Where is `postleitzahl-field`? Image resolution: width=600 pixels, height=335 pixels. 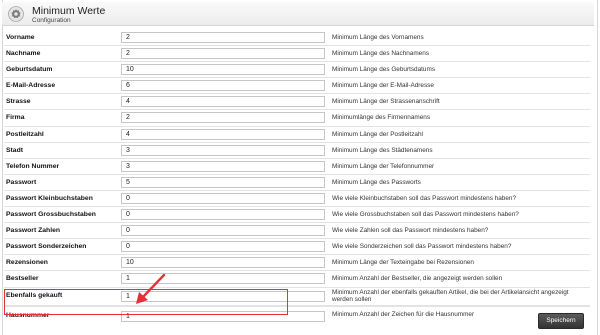
postleitzahl-field is located at coordinates (223, 134).